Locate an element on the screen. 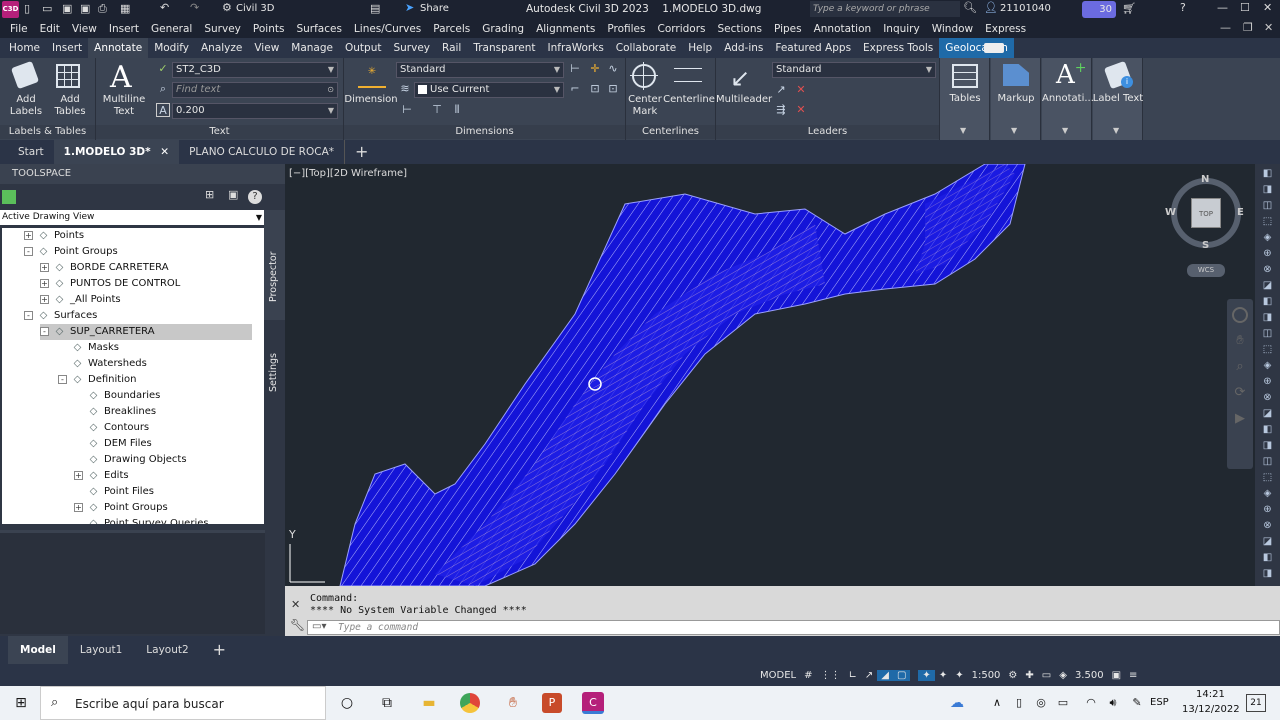 Image resolution: width=1280 pixels, height=720 pixels. save-icon: ▣ is located at coordinates (67, 8).